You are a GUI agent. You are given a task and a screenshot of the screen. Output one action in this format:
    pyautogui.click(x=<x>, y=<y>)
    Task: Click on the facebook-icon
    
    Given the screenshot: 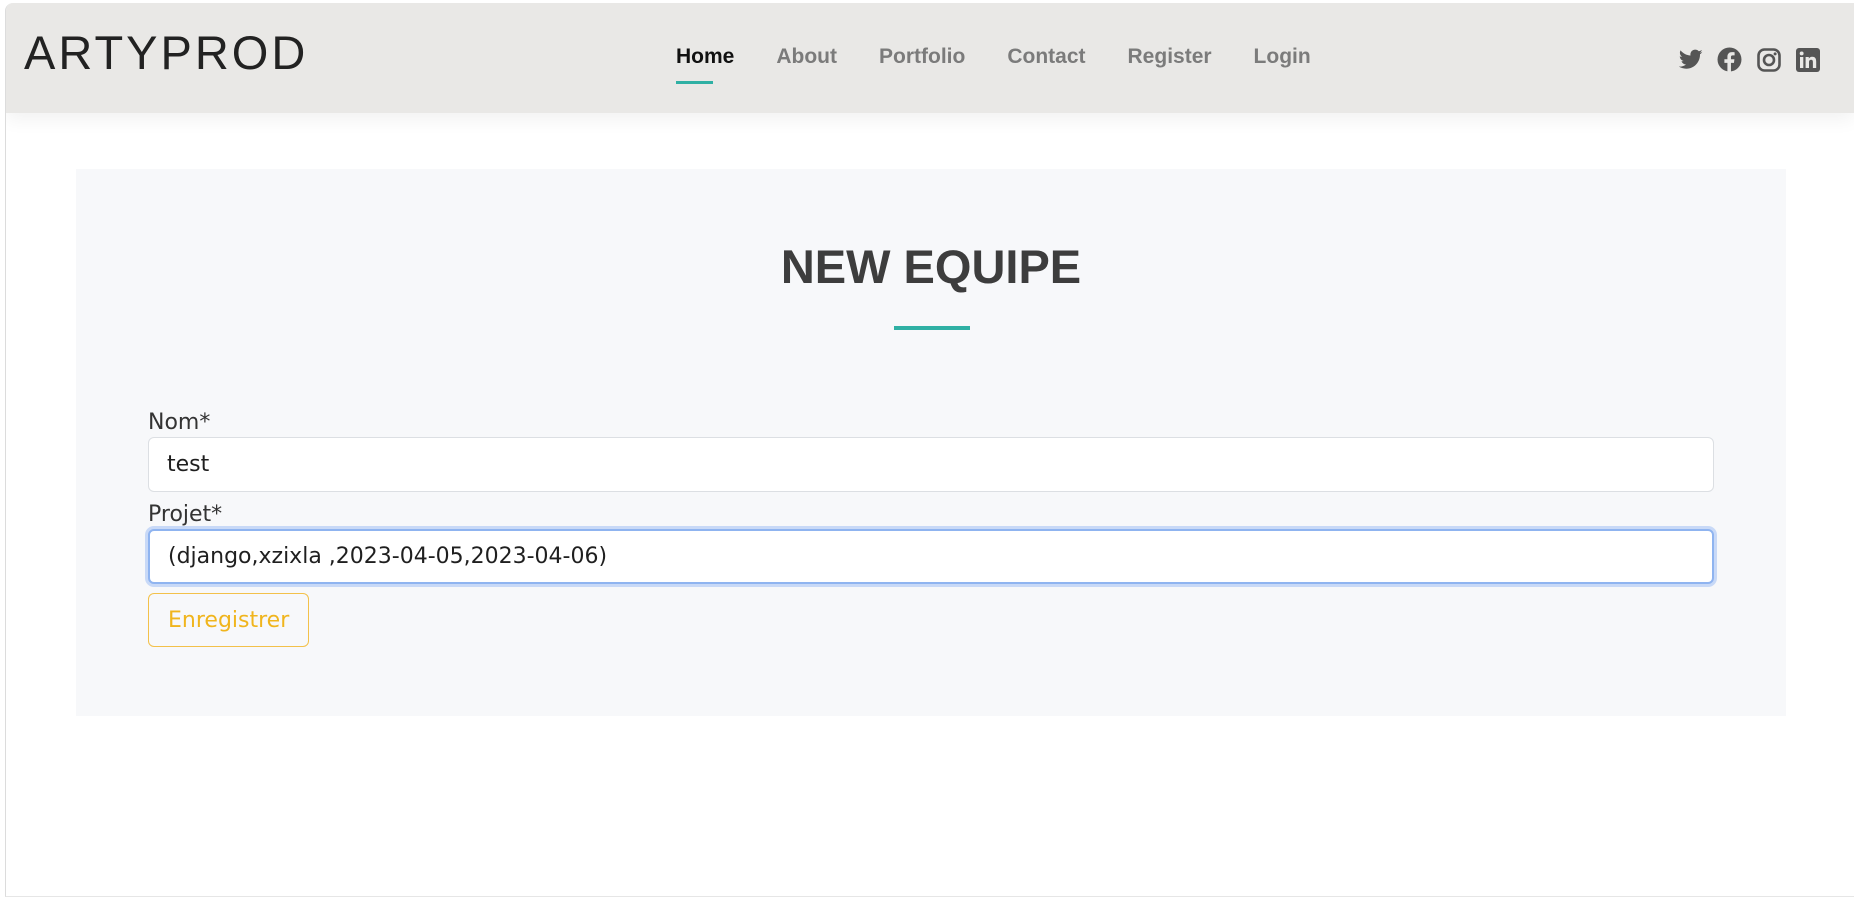 What is the action you would take?
    pyautogui.click(x=1729, y=59)
    